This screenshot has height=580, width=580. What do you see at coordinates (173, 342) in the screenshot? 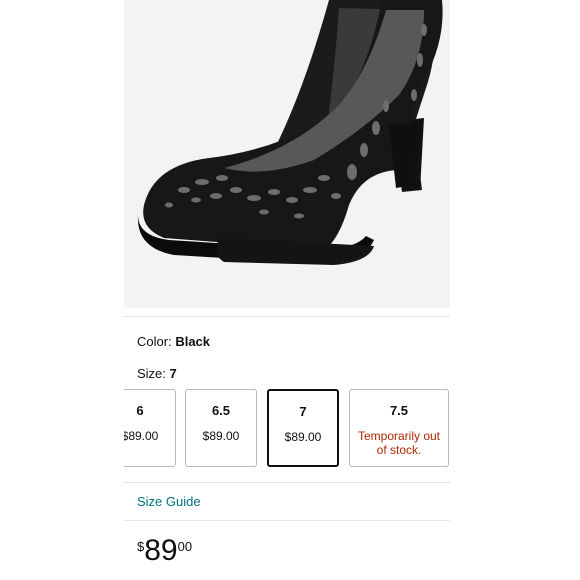
I see `color-selection: Color: Black` at bounding box center [173, 342].